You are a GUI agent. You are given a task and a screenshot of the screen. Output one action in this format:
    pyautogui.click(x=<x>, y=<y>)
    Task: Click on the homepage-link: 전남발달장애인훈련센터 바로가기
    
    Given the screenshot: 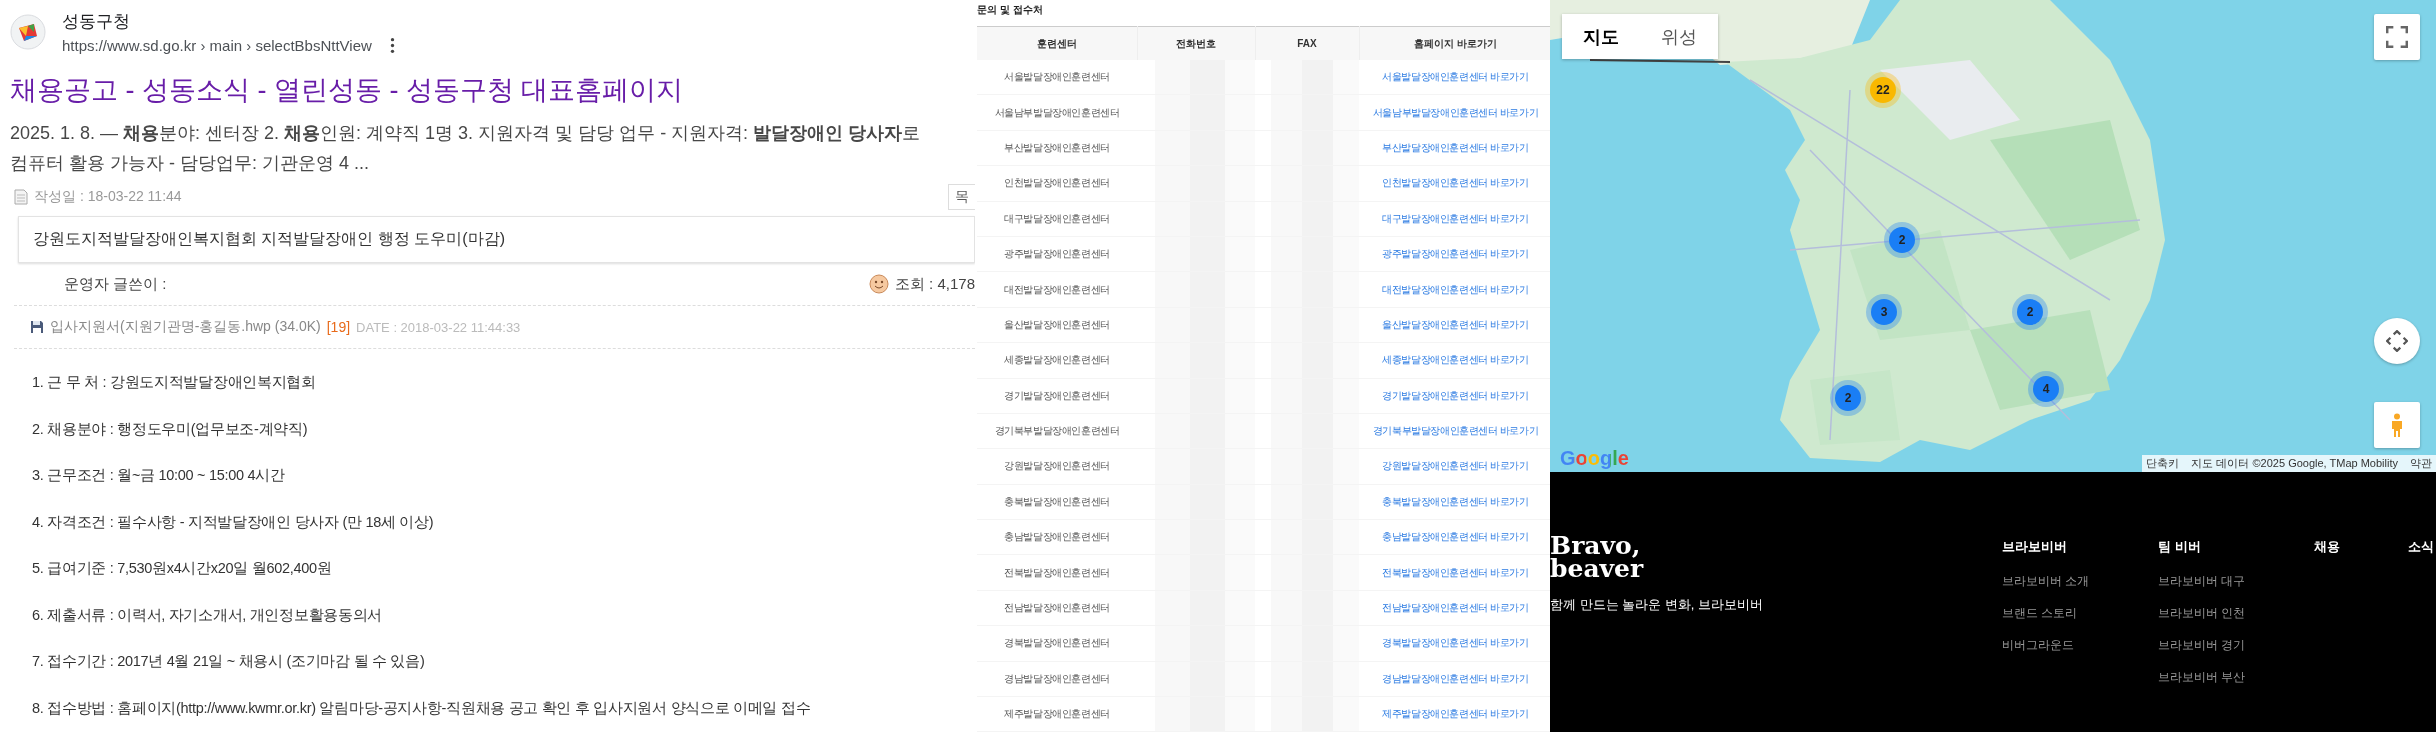 What is the action you would take?
    pyautogui.click(x=1455, y=608)
    